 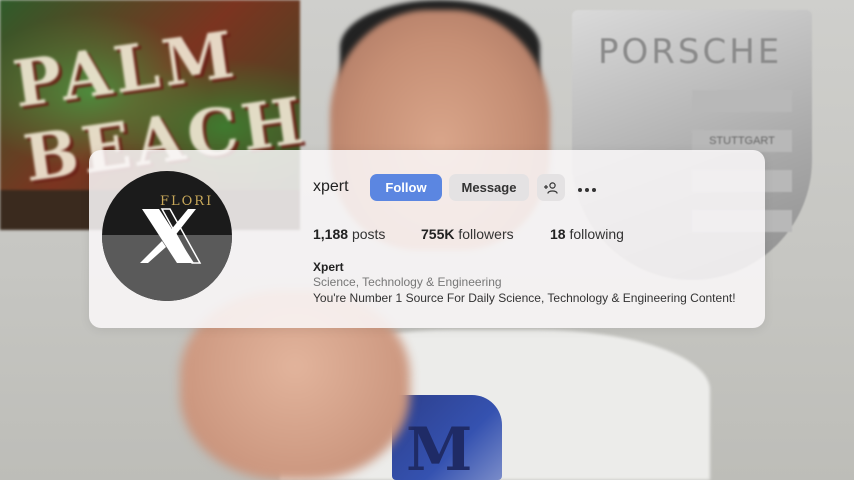 I want to click on profile-avatar: FLORI, so click(x=167, y=236).